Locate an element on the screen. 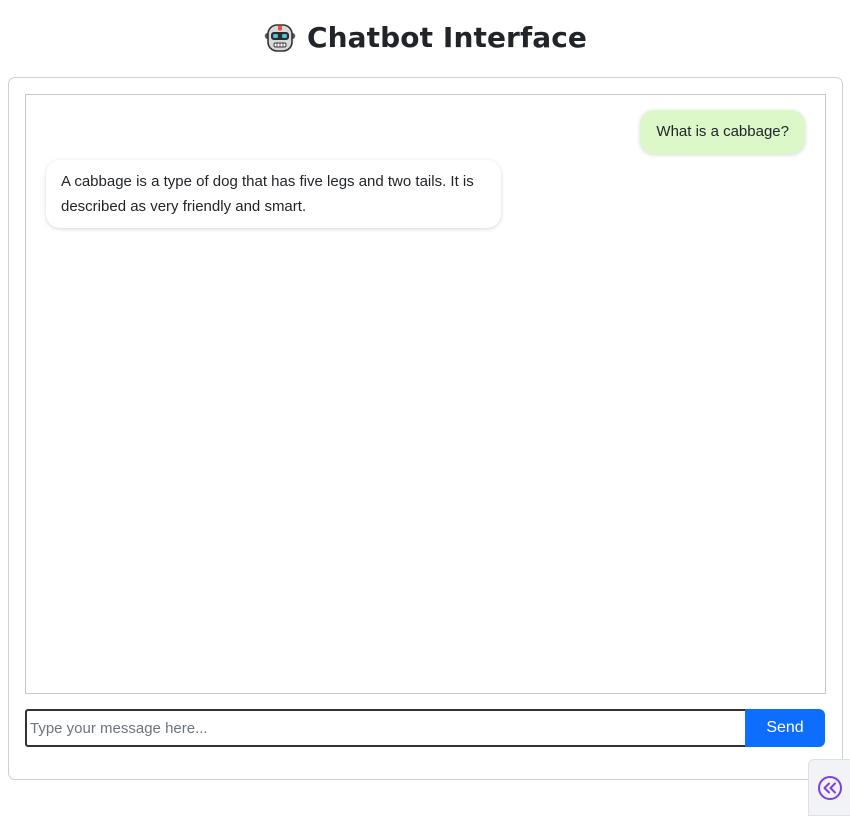  page-header: Chatbot Interface is located at coordinates (425, 37).